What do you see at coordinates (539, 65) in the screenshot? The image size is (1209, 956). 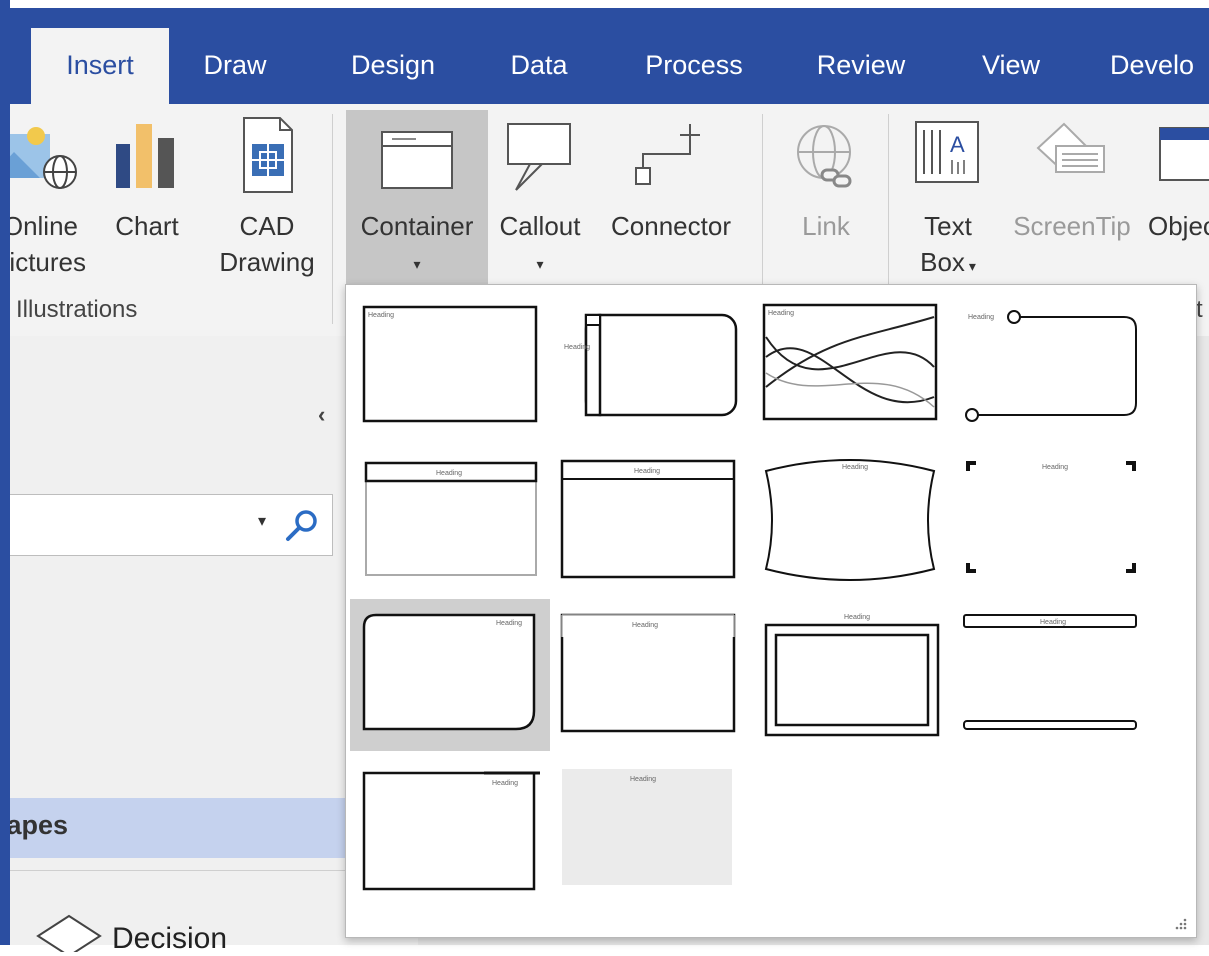 I see `tab-data: Data` at bounding box center [539, 65].